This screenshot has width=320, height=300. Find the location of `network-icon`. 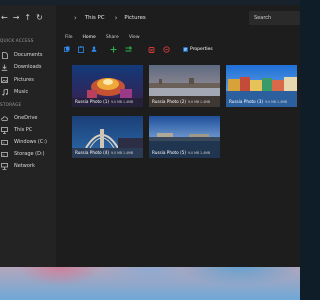

network-icon is located at coordinates (4, 166).